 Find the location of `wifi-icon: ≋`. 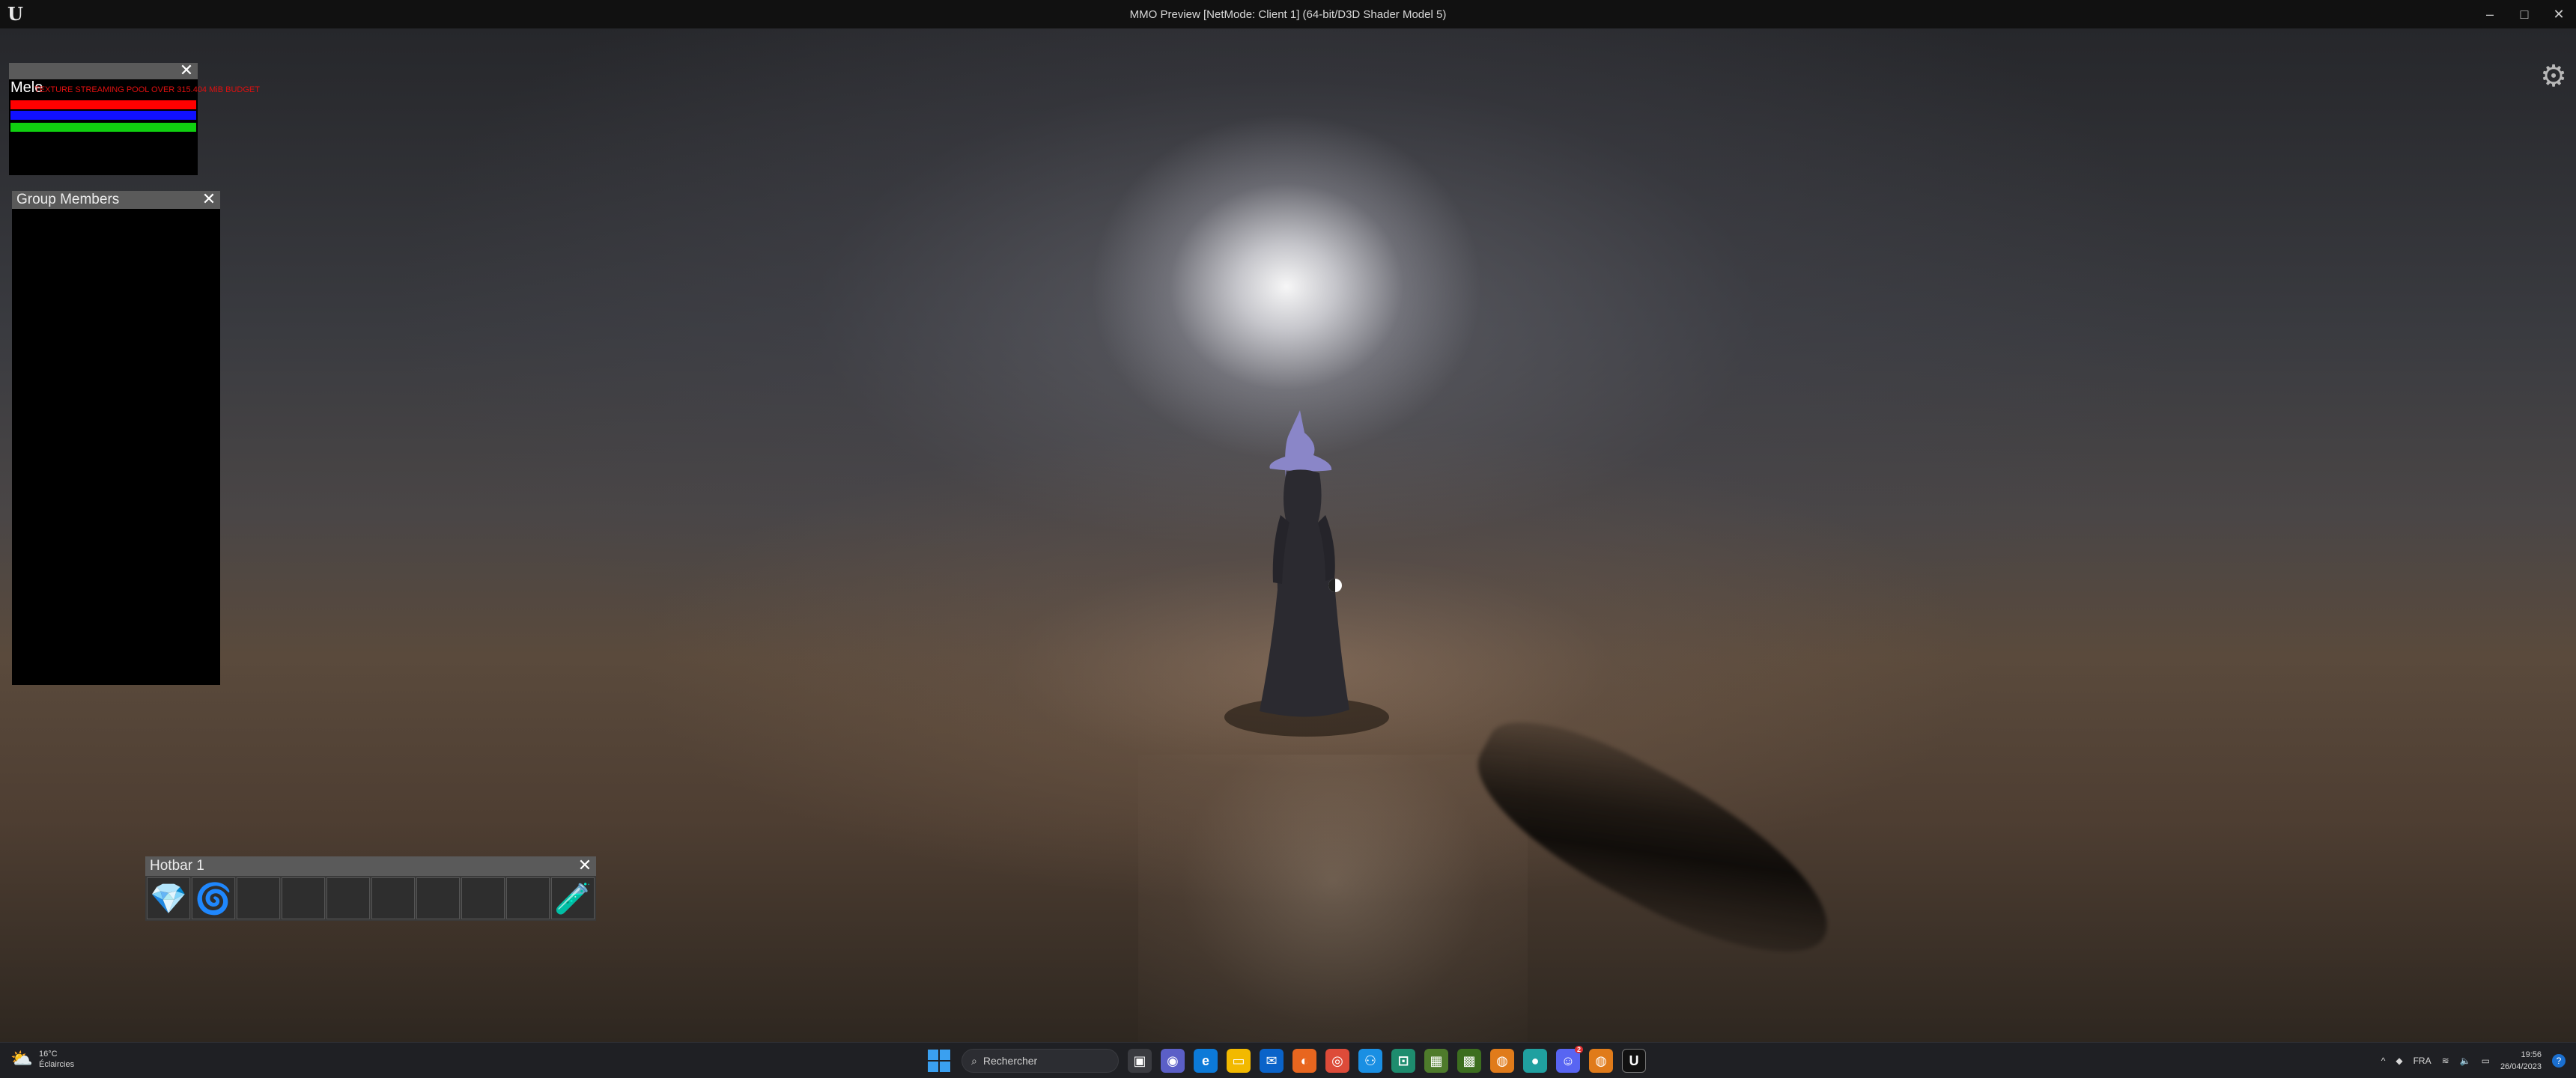

wifi-icon: ≋ is located at coordinates (2445, 1061).